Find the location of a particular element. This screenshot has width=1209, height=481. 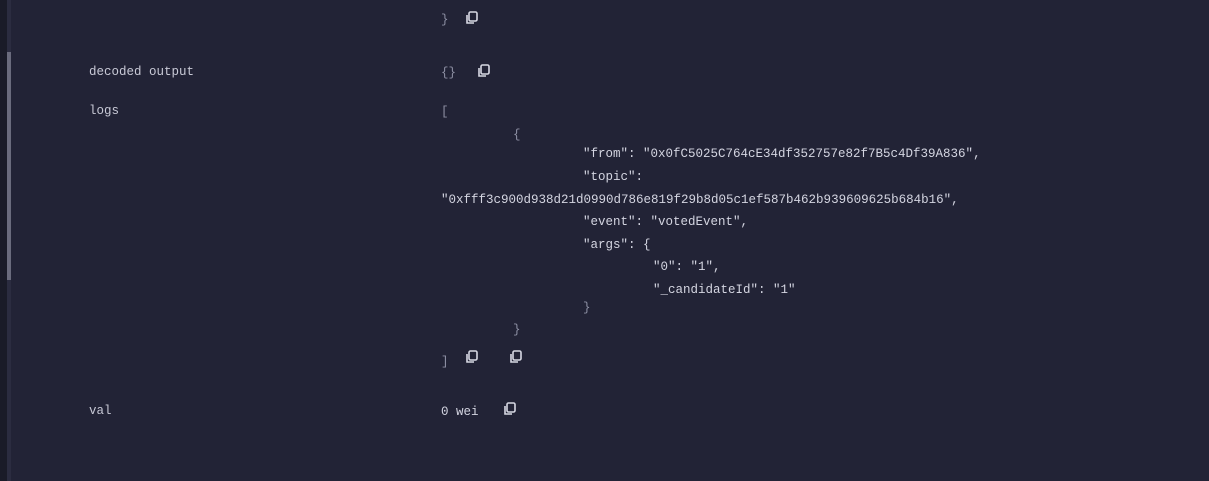

log-args-close: } is located at coordinates (587, 308).